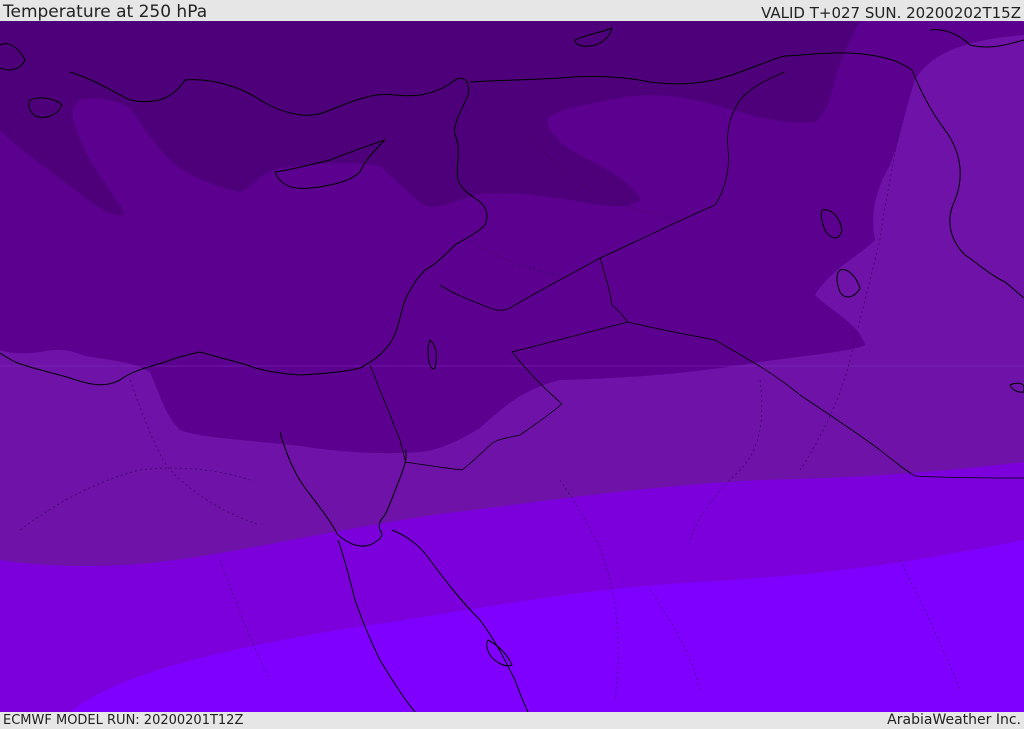  Describe the element at coordinates (123, 720) in the screenshot. I see `model-run-label: ECMWF MODEL RUN: 20200201T12Z` at that location.